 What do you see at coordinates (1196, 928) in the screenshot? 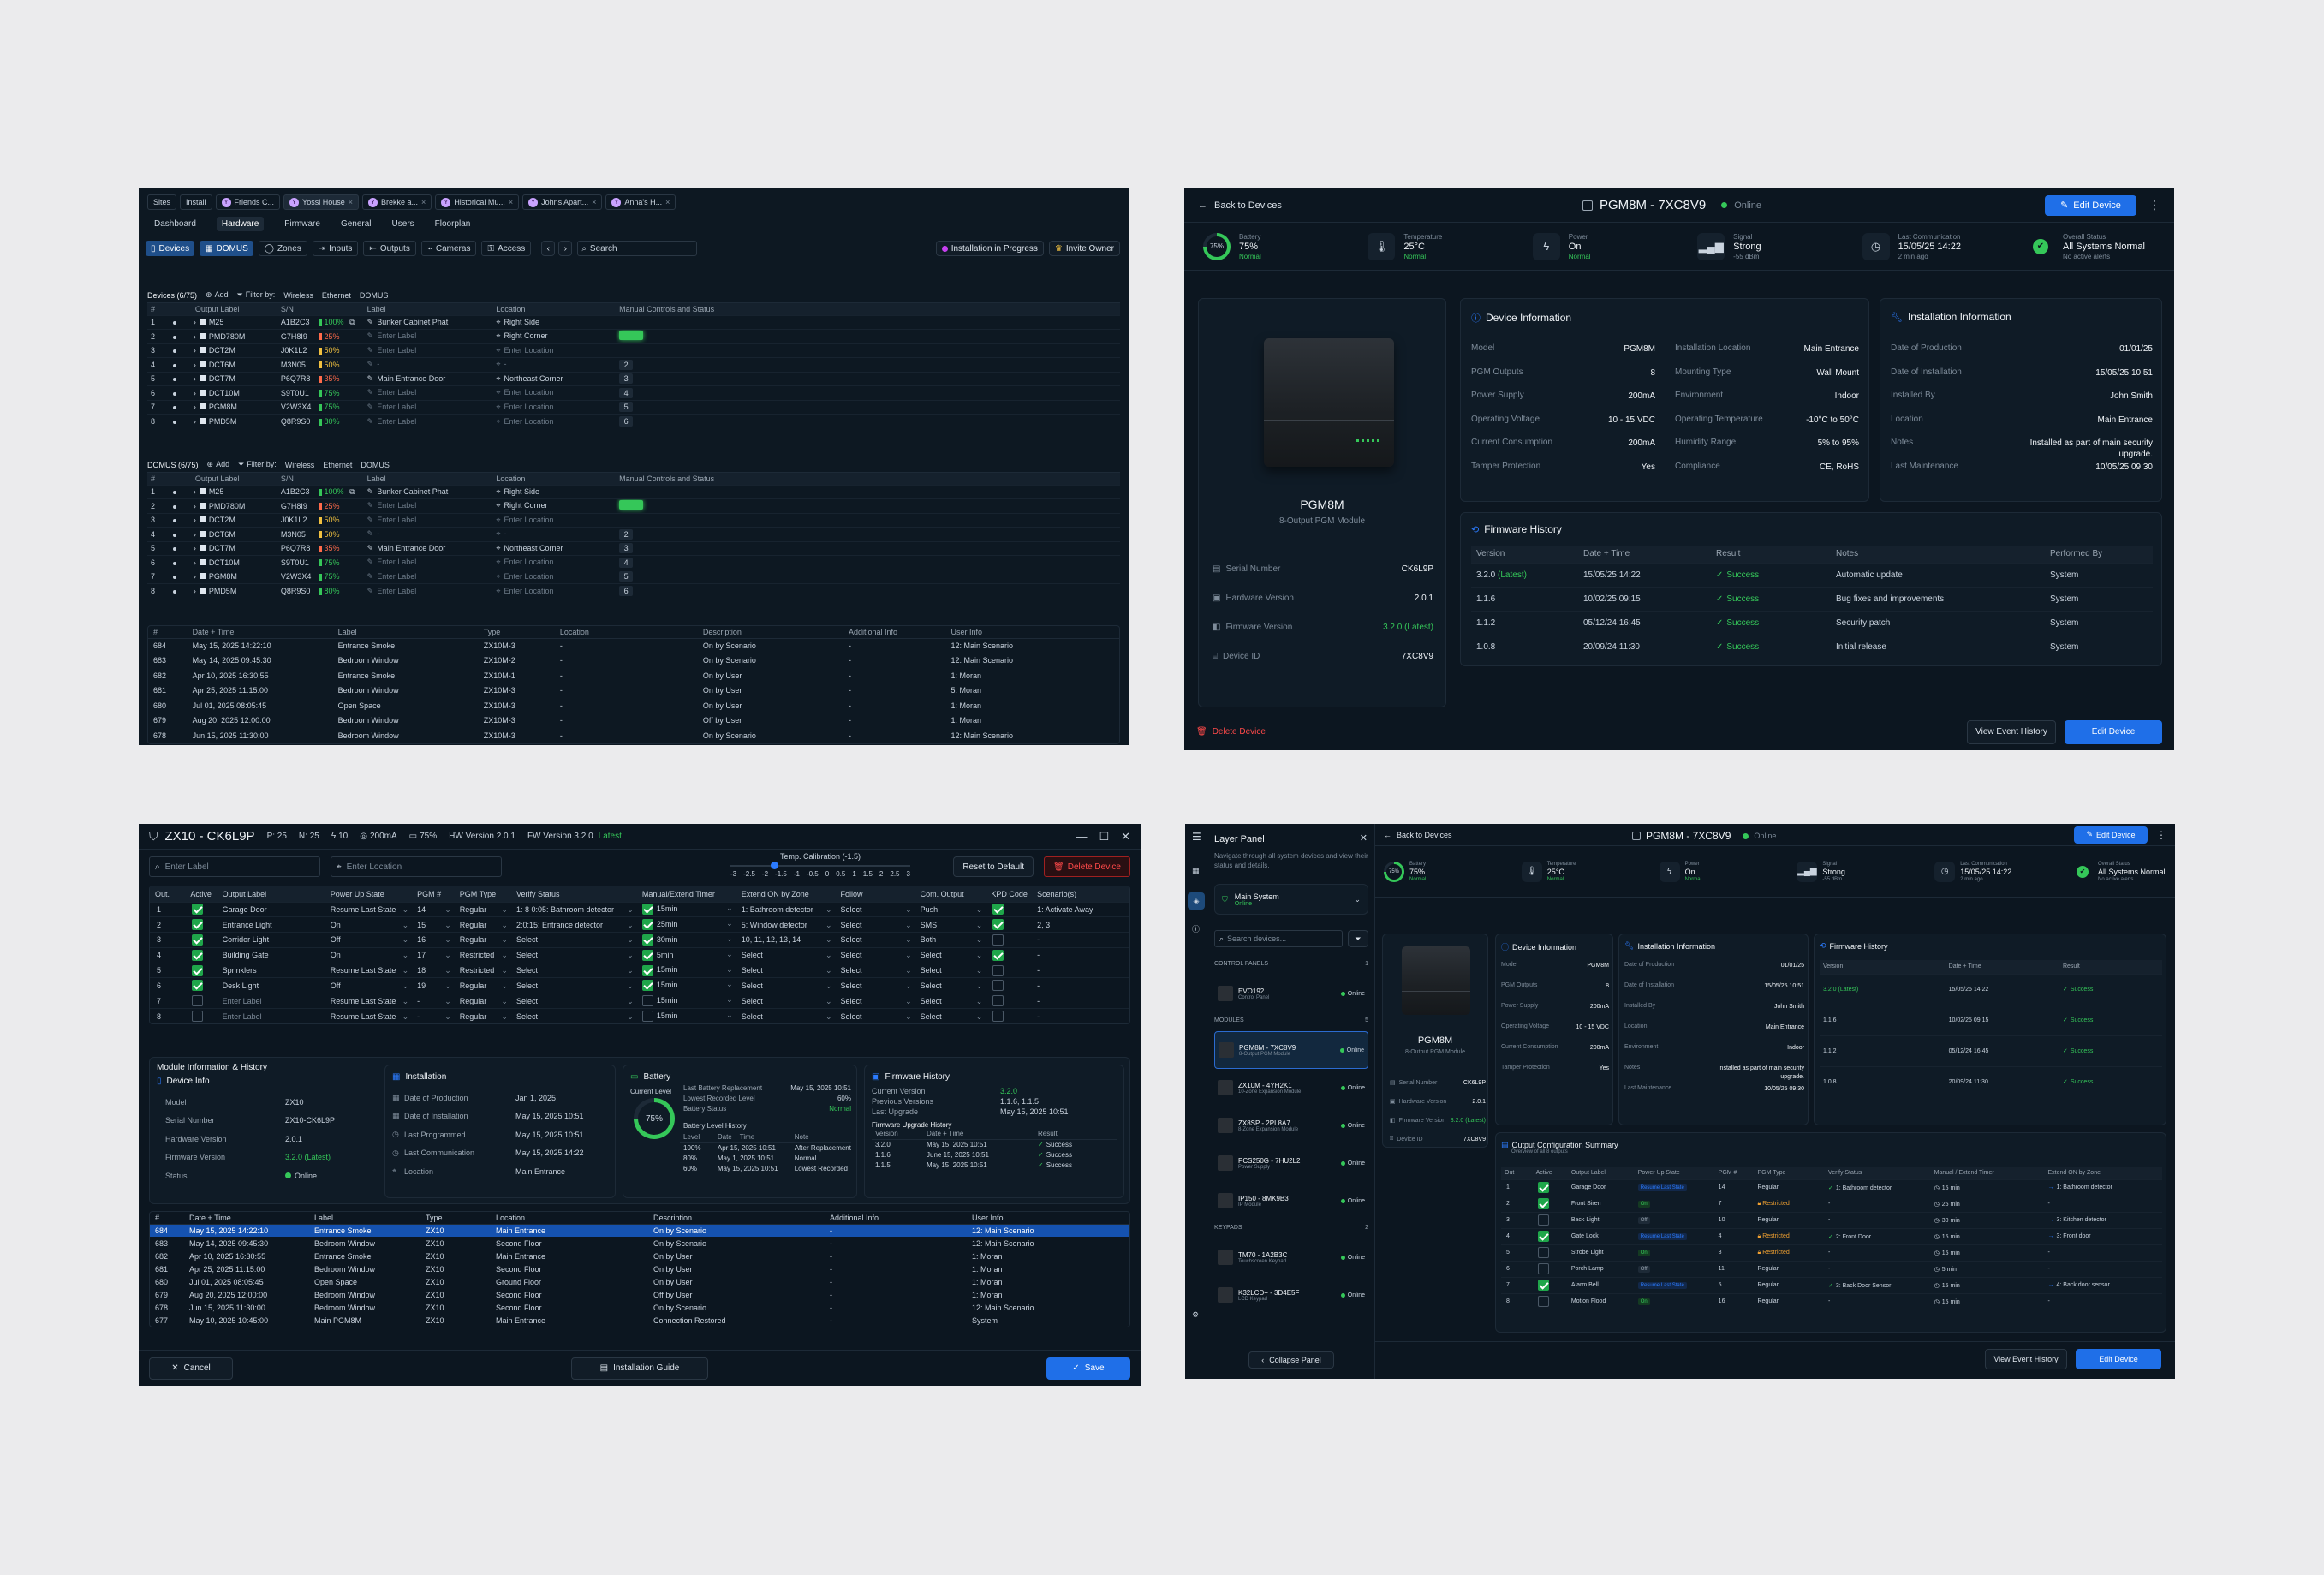
I see `info-icon: ⓘ` at bounding box center [1196, 928].